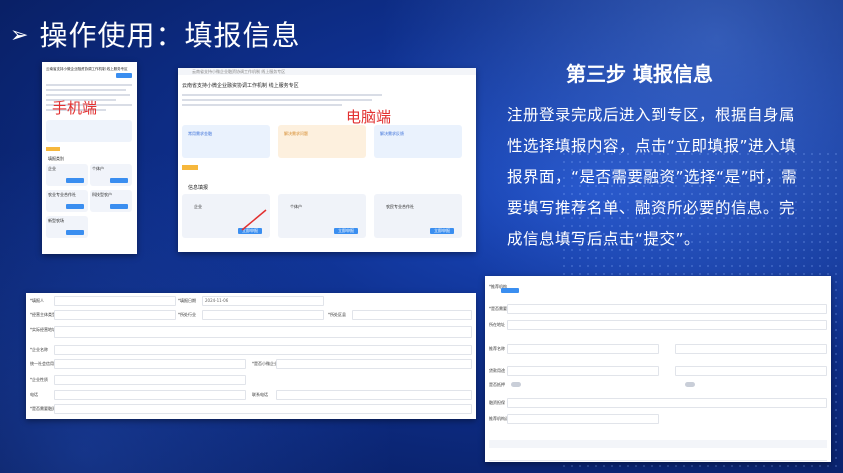 Image resolution: width=843 pixels, height=473 pixels. What do you see at coordinates (198, 188) in the screenshot?
I see `desktop-section-label: 信息填报` at bounding box center [198, 188].